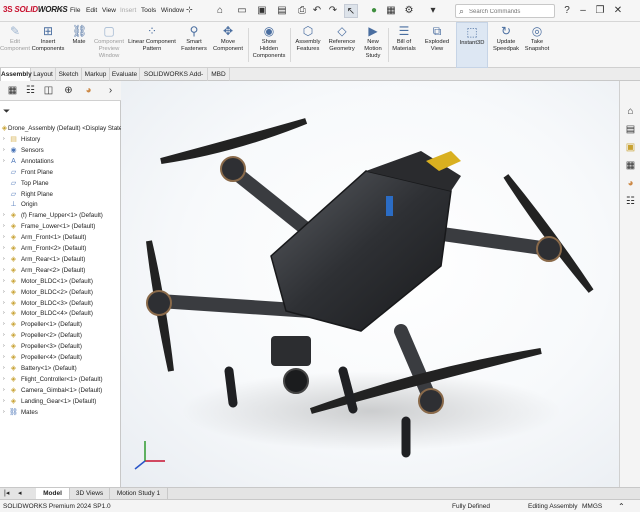 The width and height of the screenshot is (640, 512). I want to click on view-palette-icon: ▦, so click(630, 165).